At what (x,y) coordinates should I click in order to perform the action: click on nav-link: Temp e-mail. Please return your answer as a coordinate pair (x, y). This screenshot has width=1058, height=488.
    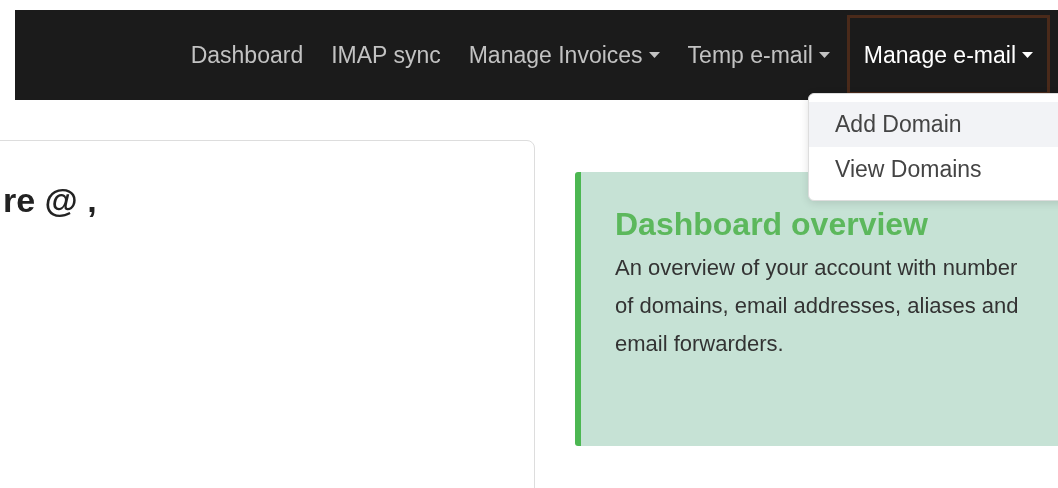
    Looking at the image, I should click on (758, 55).